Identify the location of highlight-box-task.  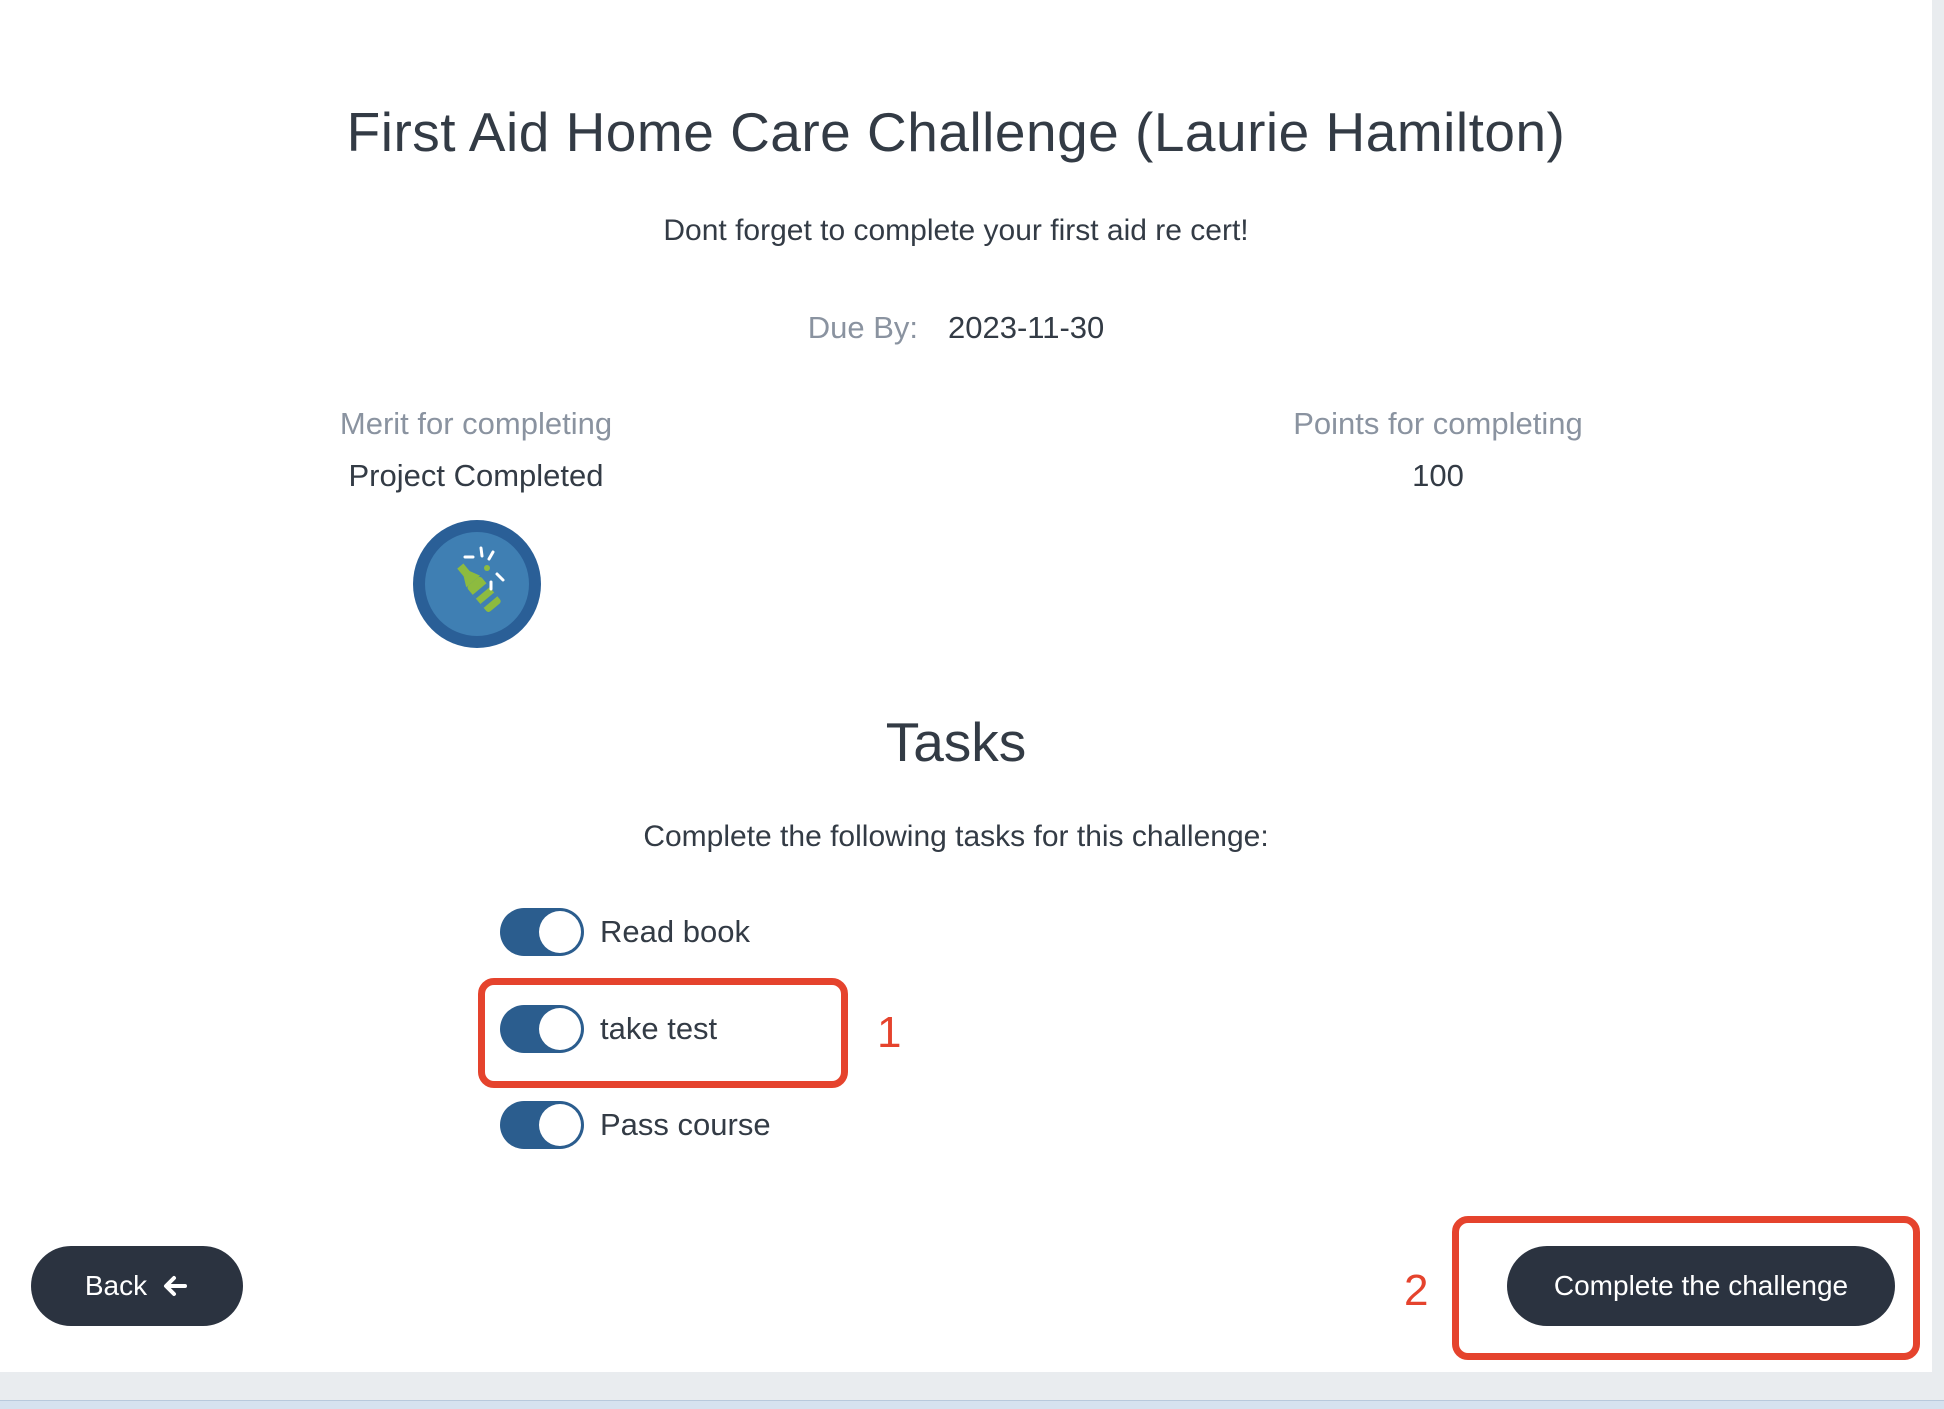
(663, 1033).